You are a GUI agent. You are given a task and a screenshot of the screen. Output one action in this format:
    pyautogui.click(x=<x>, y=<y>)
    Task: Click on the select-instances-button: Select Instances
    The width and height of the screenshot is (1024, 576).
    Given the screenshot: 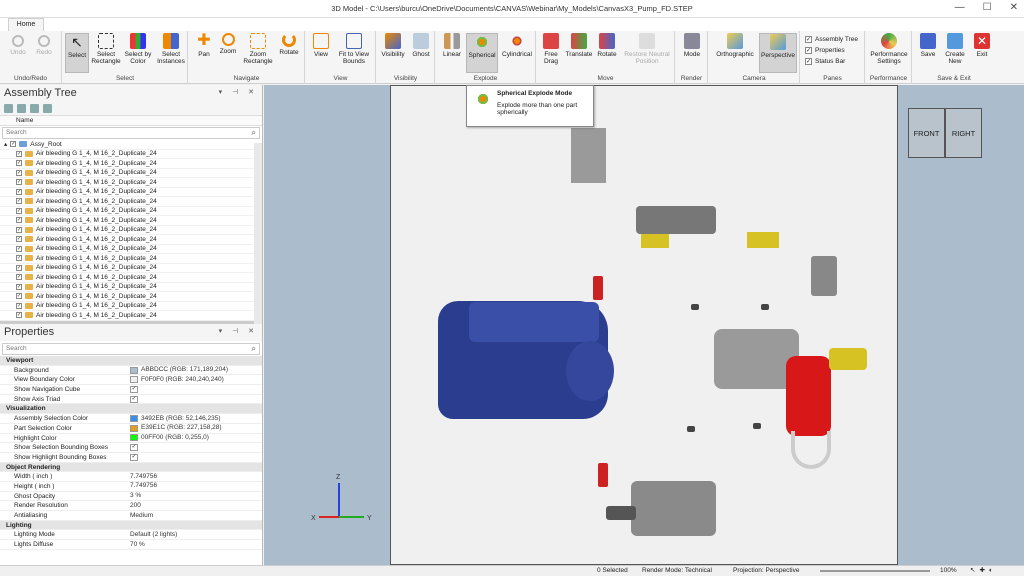 What is the action you would take?
    pyautogui.click(x=171, y=49)
    